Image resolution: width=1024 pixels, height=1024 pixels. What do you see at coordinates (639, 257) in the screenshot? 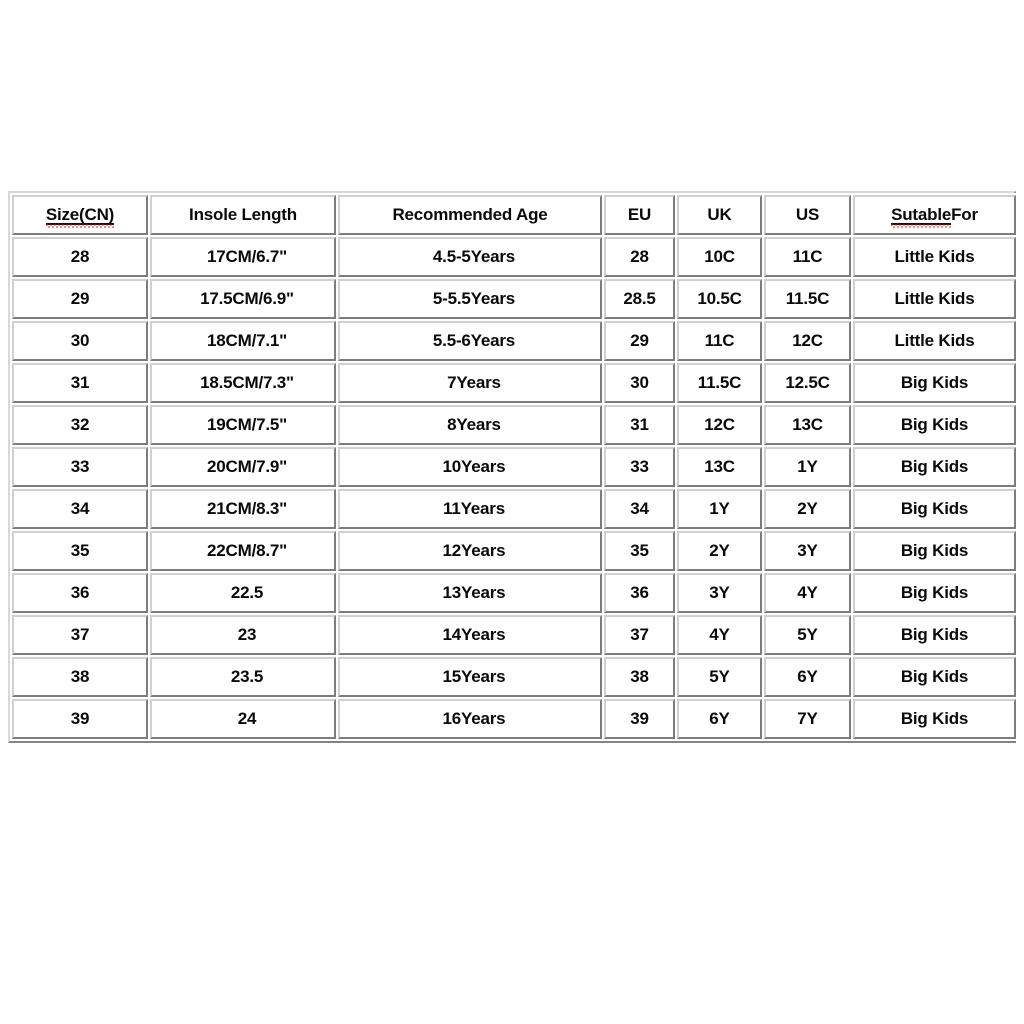
I see `cell-eu: 28` at bounding box center [639, 257].